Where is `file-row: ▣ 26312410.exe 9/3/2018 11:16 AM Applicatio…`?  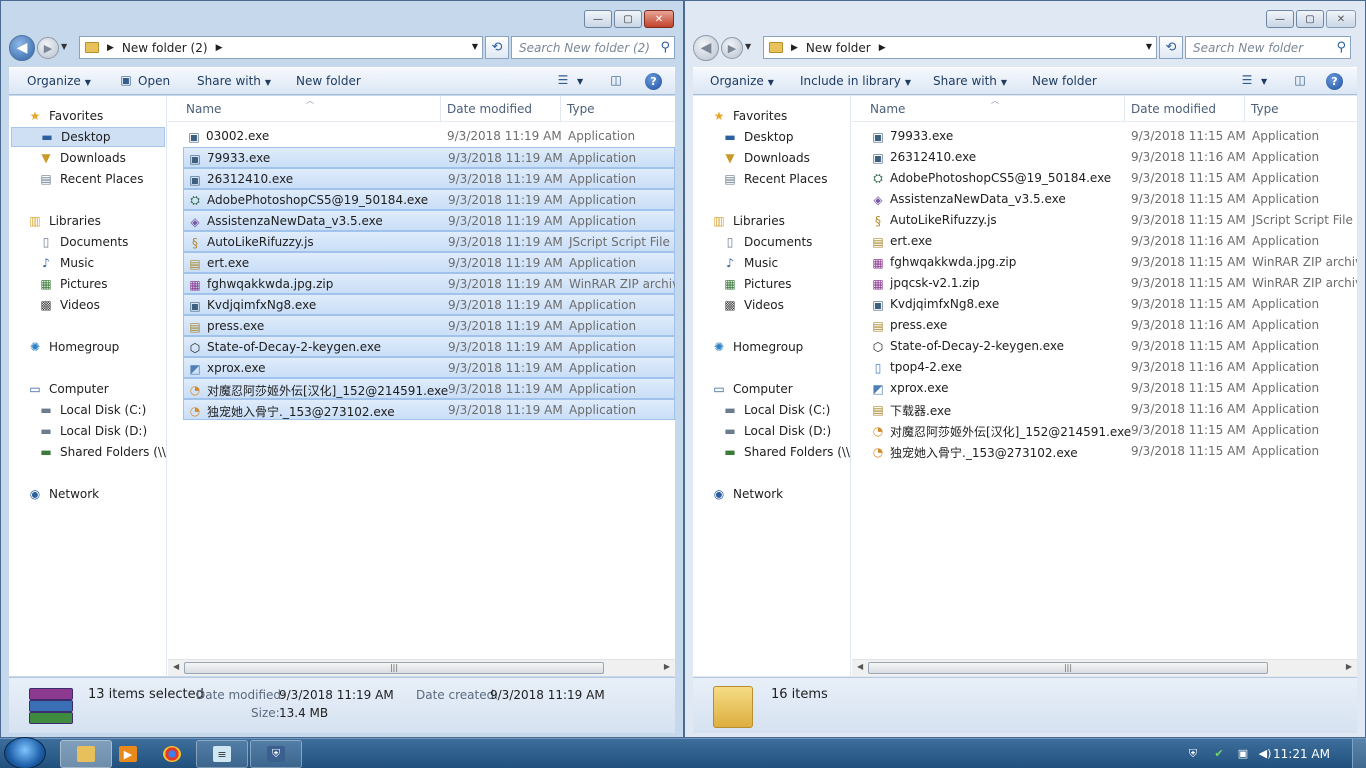 file-row: ▣ 26312410.exe 9/3/2018 11:16 AM Applicatio… is located at coordinates (1106, 157).